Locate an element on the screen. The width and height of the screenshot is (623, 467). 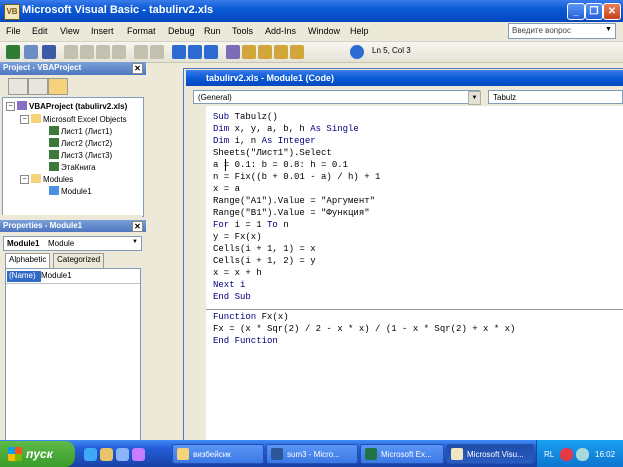
minimize-button: _ is located at coordinates (576, 11).